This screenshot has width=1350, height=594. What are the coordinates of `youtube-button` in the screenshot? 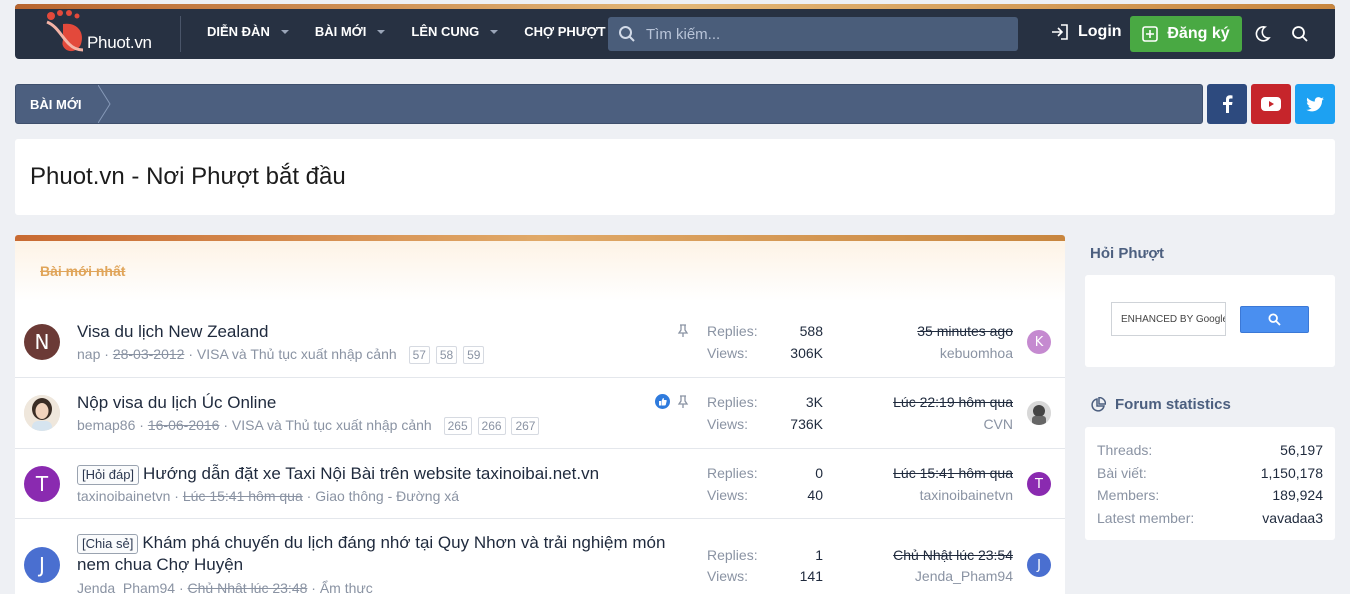 It's located at (1271, 104).